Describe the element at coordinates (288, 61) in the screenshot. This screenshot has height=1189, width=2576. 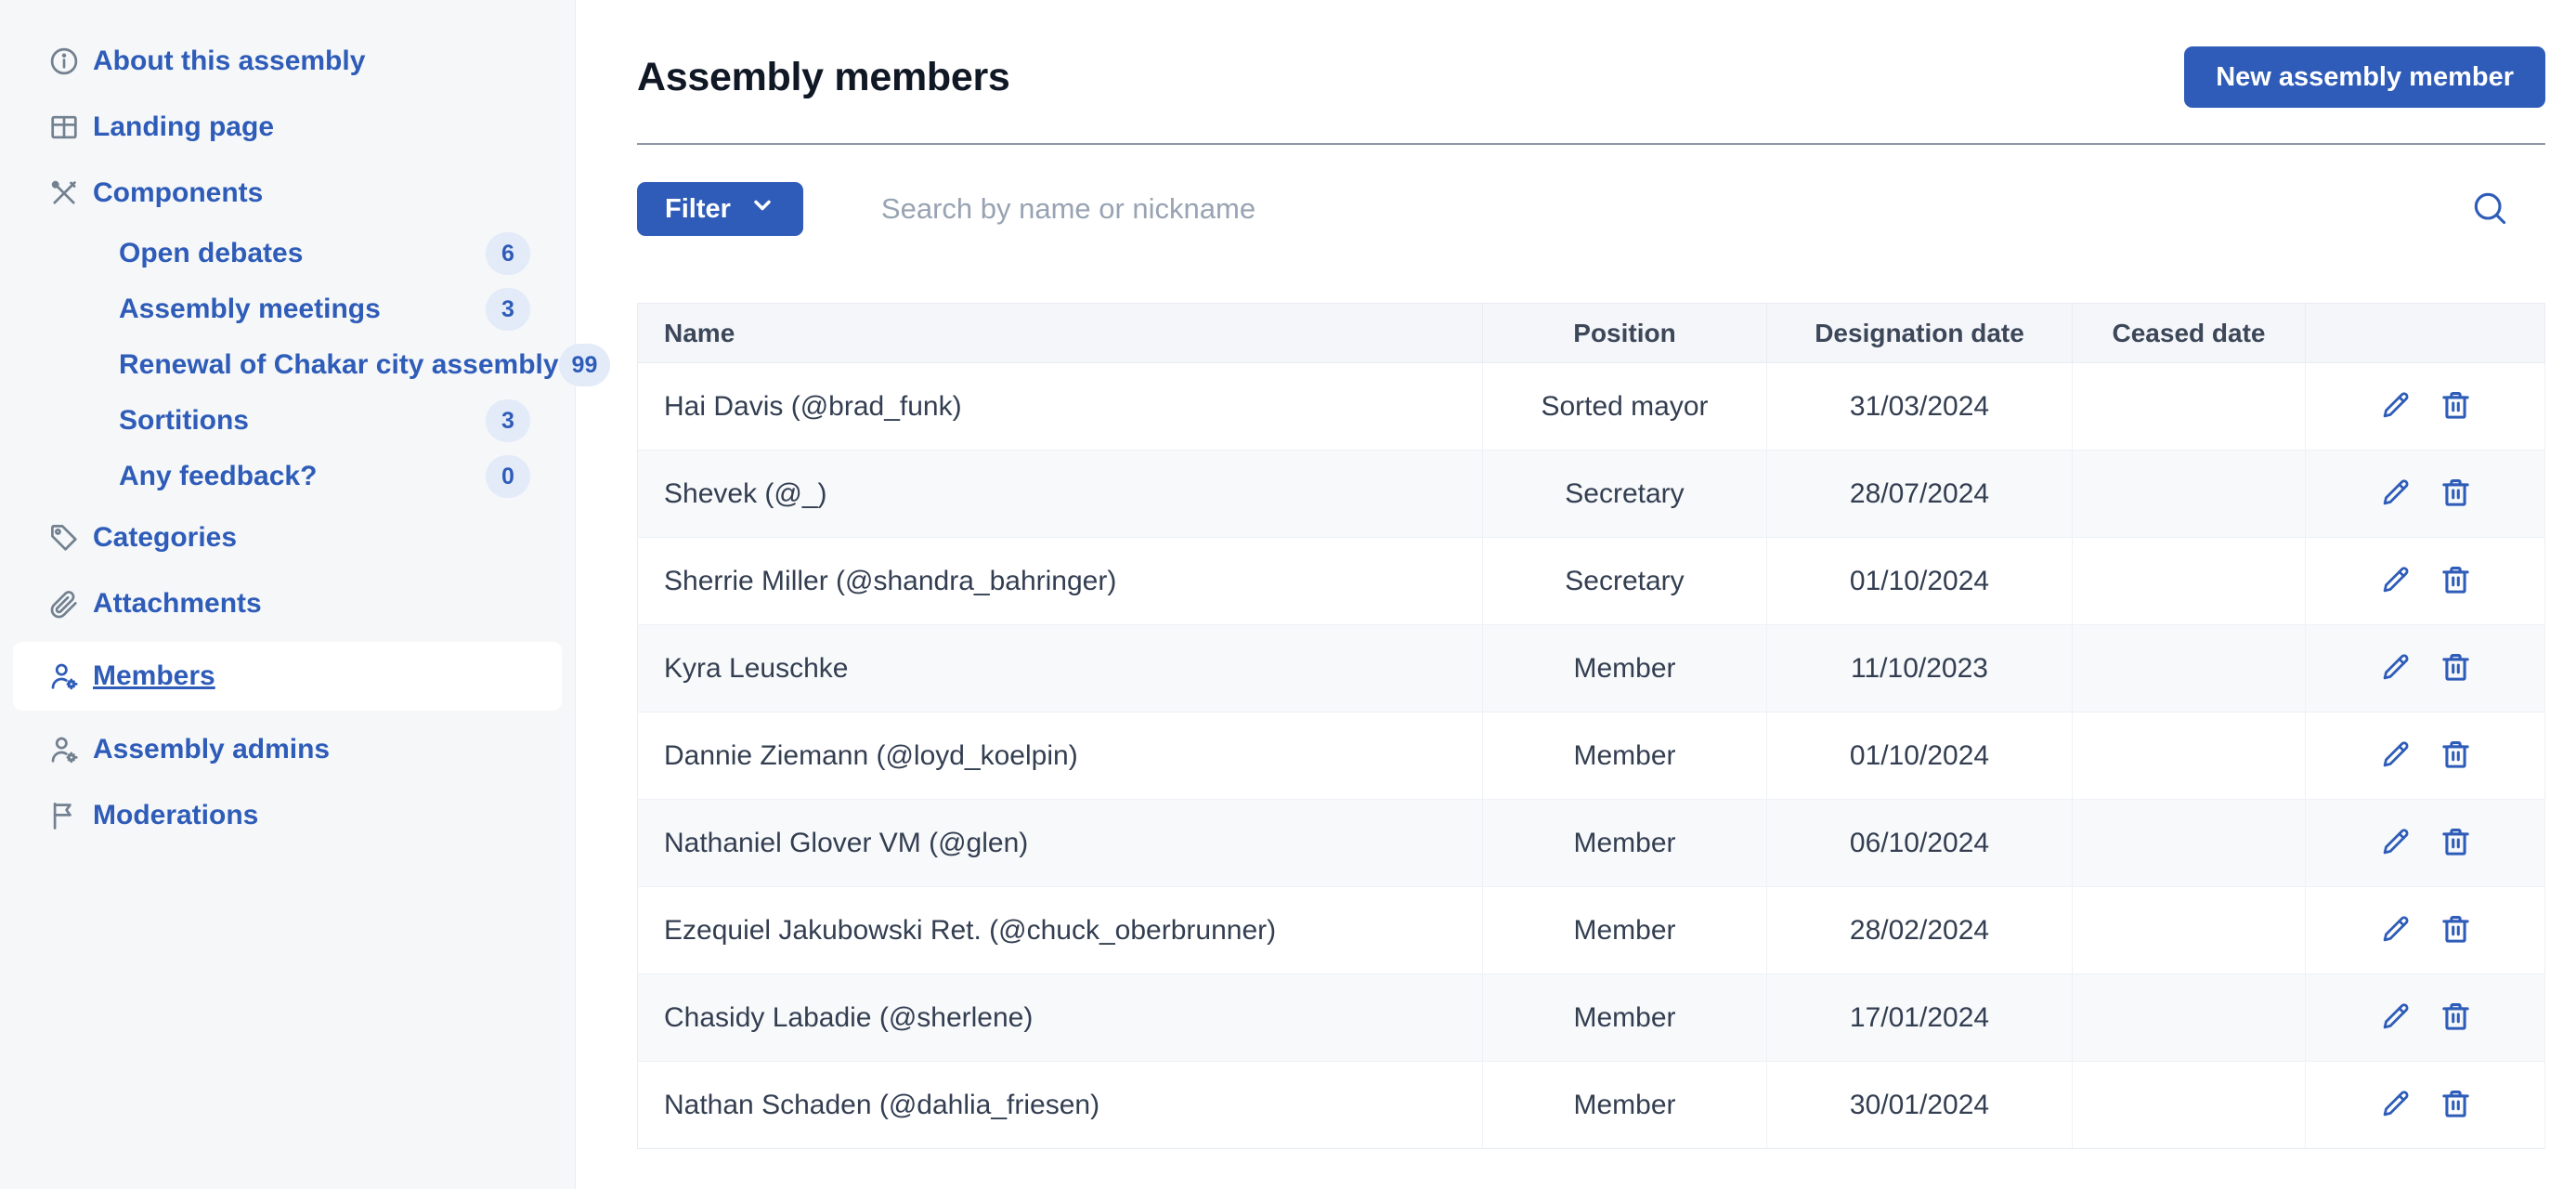
I see `sidebar-item-about-this-assembly: About this assembly` at that location.